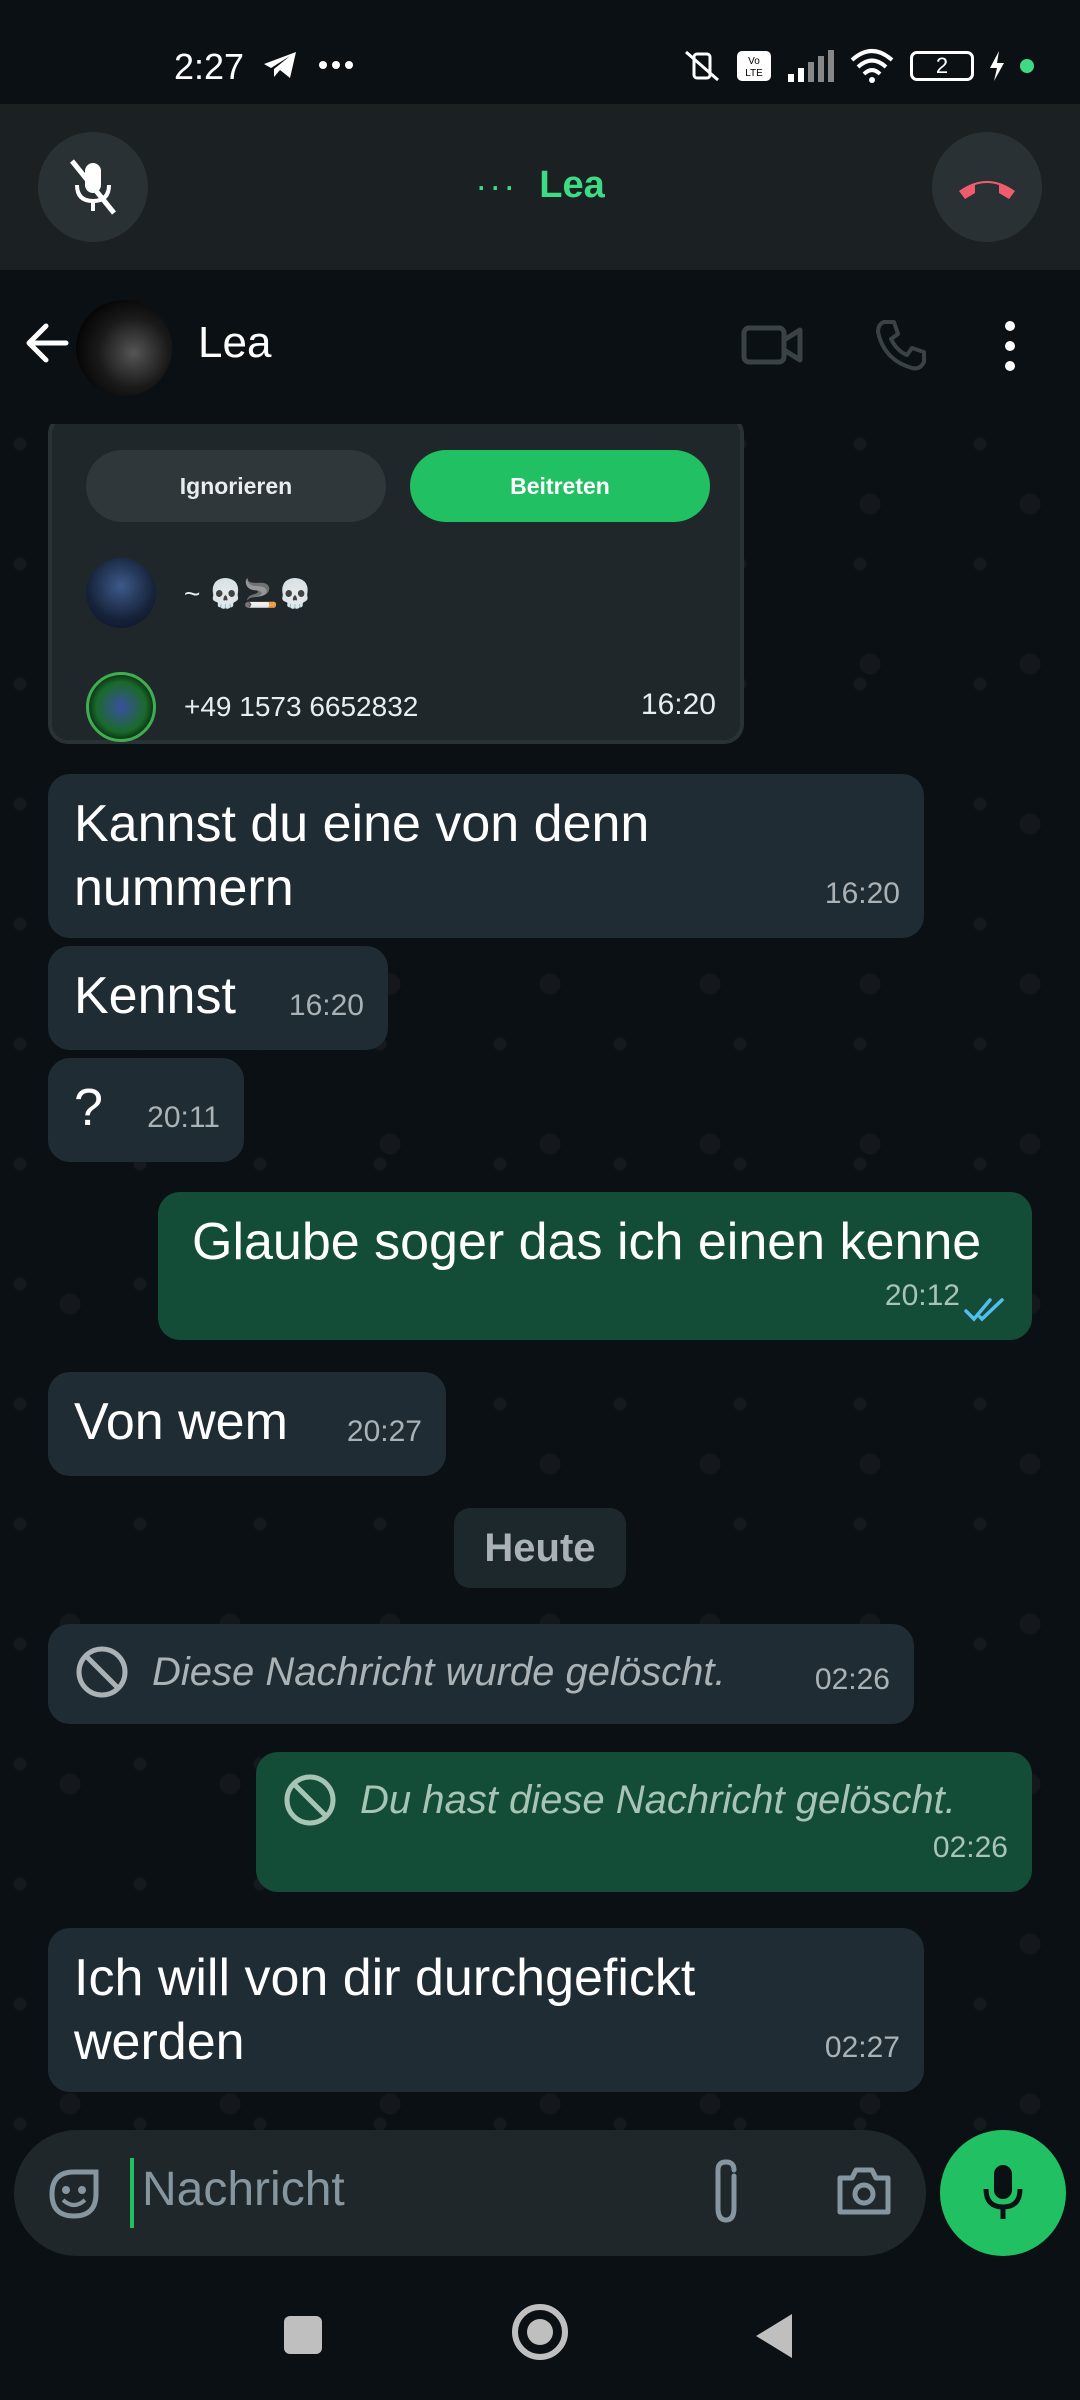 This screenshot has height=2400, width=1080. I want to click on member-row: +49 1573 6652832, so click(252, 707).